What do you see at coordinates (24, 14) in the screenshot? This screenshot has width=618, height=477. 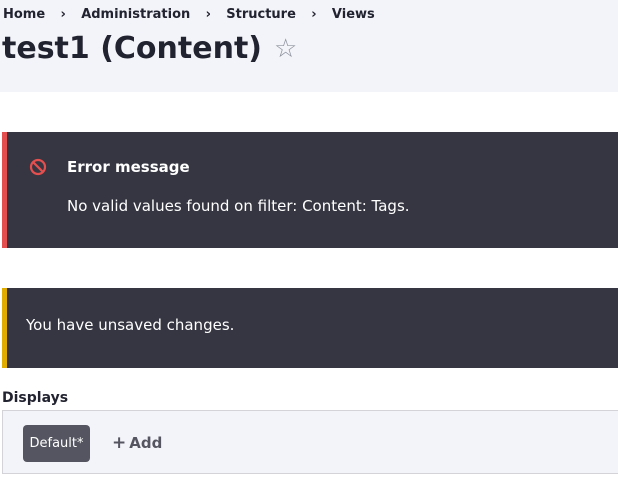 I see `breadcrumb-home: Home` at bounding box center [24, 14].